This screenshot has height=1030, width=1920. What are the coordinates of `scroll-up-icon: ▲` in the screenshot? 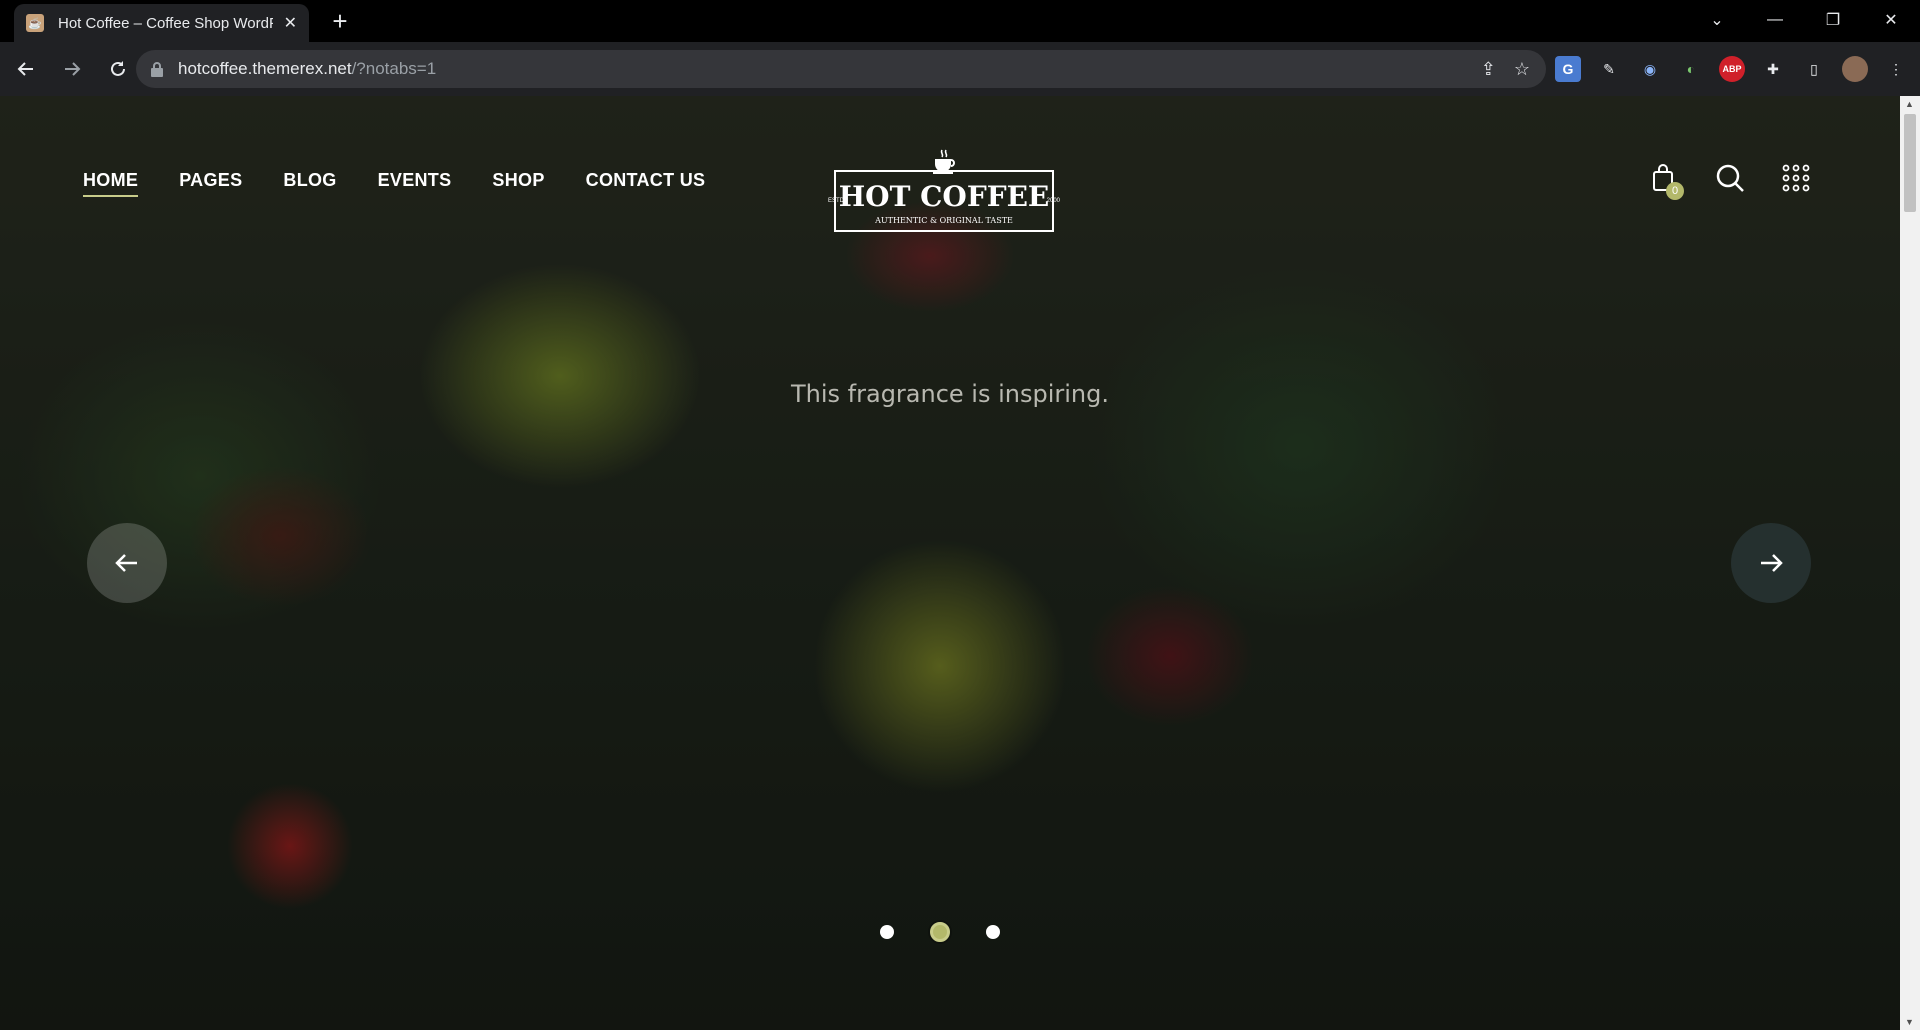 It's located at (1909, 104).